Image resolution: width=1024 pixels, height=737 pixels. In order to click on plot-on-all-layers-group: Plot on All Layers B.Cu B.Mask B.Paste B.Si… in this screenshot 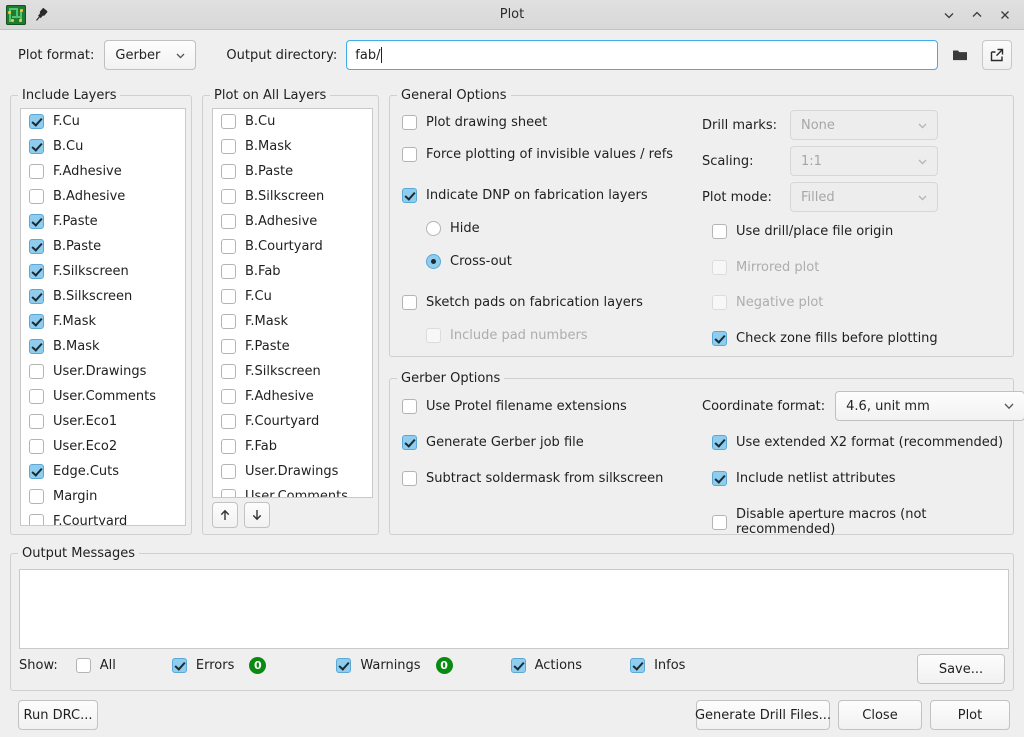, I will do `click(290, 311)`.